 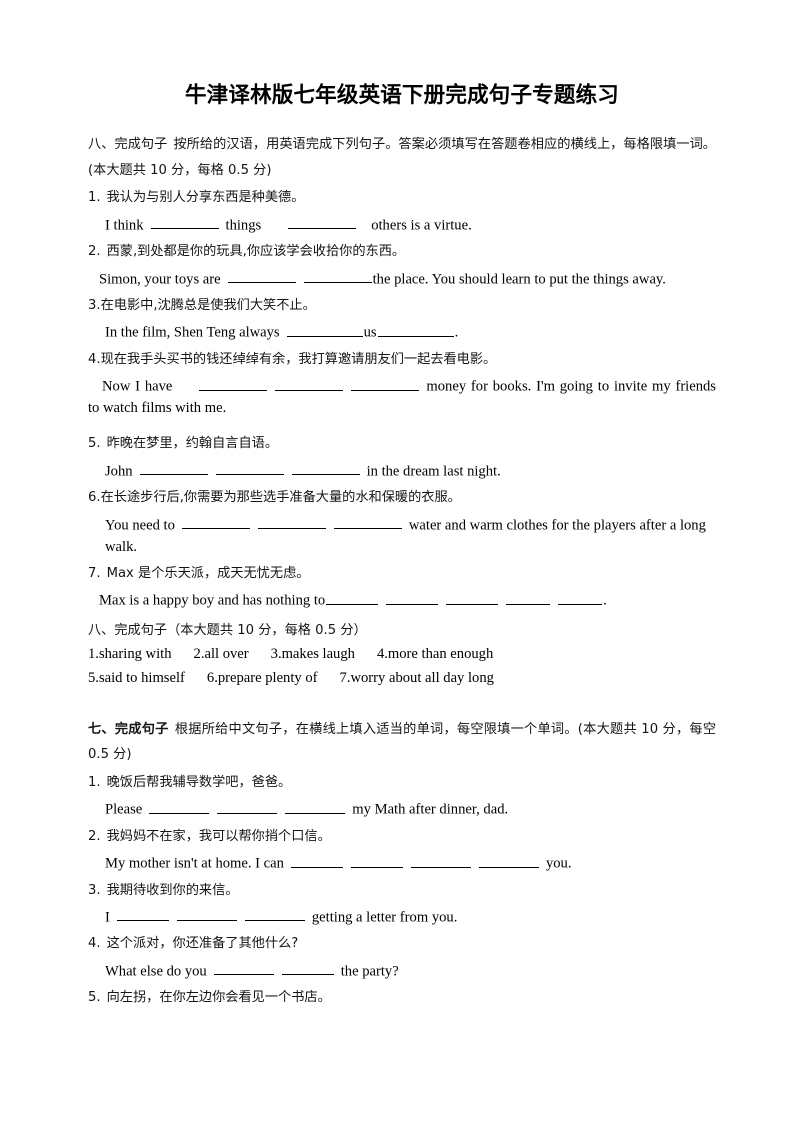 I want to click on page-title: 牛津译林版七年级英语下册完成句子专题练习, so click(x=401, y=95).